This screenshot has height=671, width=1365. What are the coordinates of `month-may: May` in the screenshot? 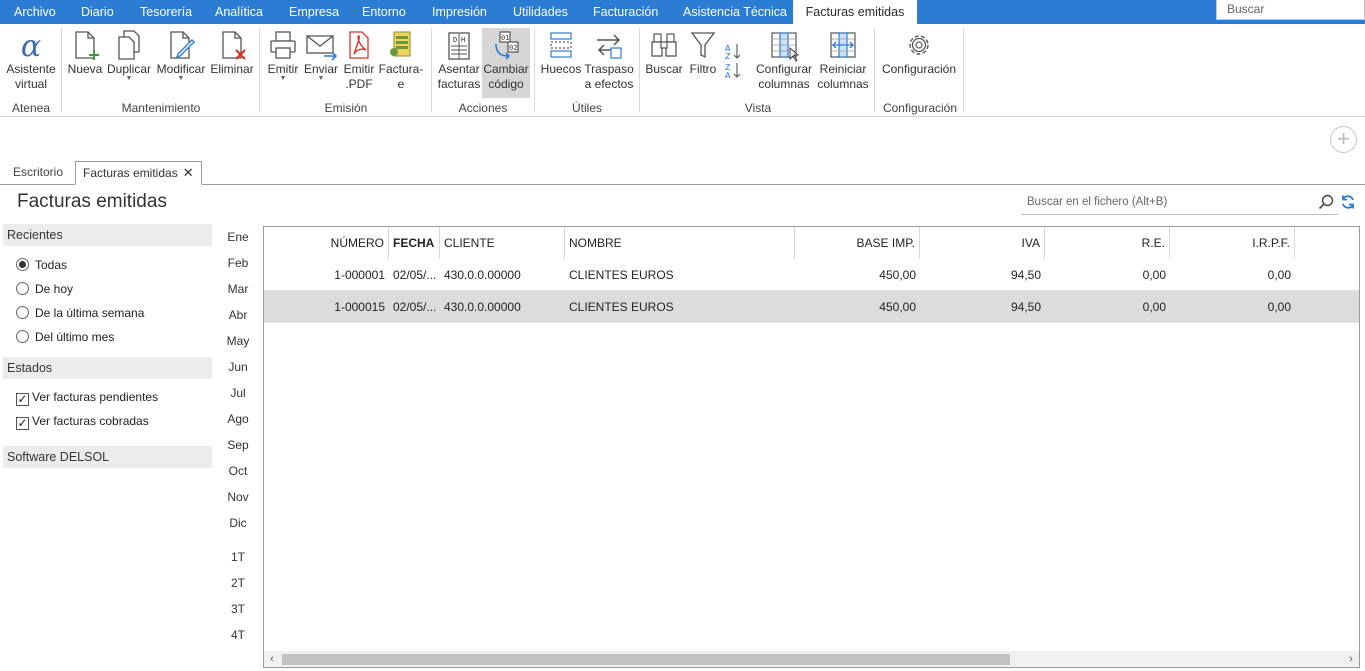 It's located at (238, 341).